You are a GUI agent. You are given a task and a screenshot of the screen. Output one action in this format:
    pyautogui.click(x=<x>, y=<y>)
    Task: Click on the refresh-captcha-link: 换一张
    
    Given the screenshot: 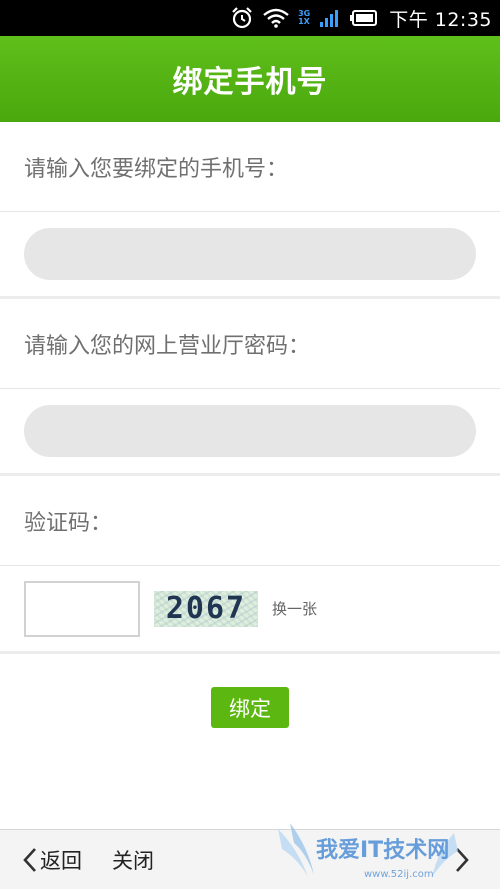 What is the action you would take?
    pyautogui.click(x=294, y=608)
    